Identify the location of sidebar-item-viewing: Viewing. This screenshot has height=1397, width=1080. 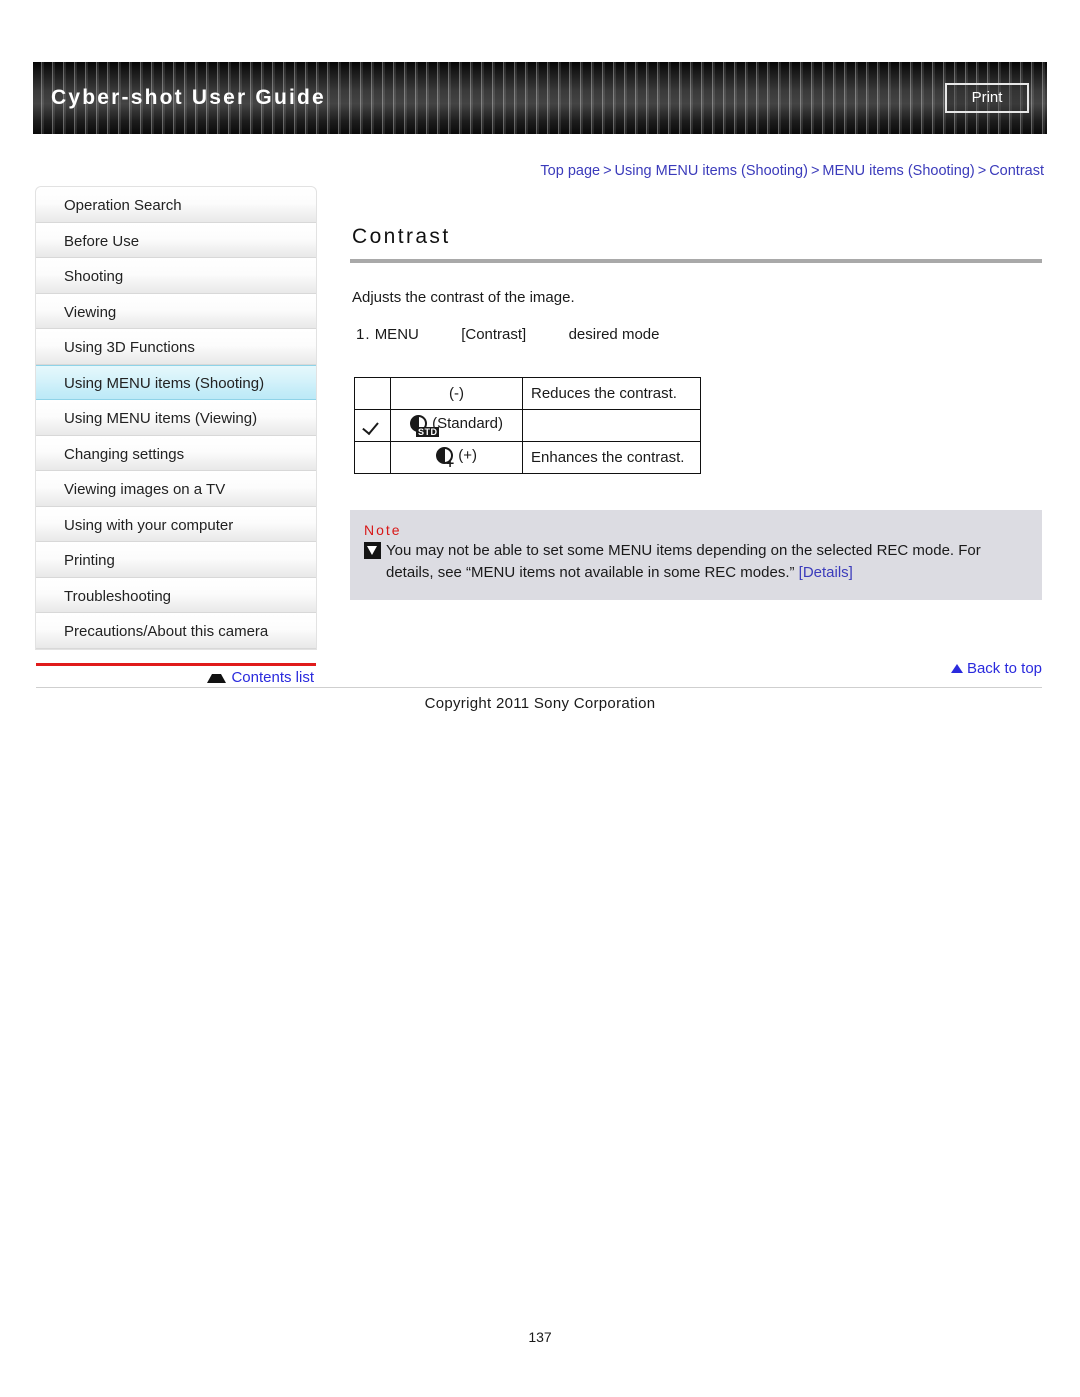
(176, 311).